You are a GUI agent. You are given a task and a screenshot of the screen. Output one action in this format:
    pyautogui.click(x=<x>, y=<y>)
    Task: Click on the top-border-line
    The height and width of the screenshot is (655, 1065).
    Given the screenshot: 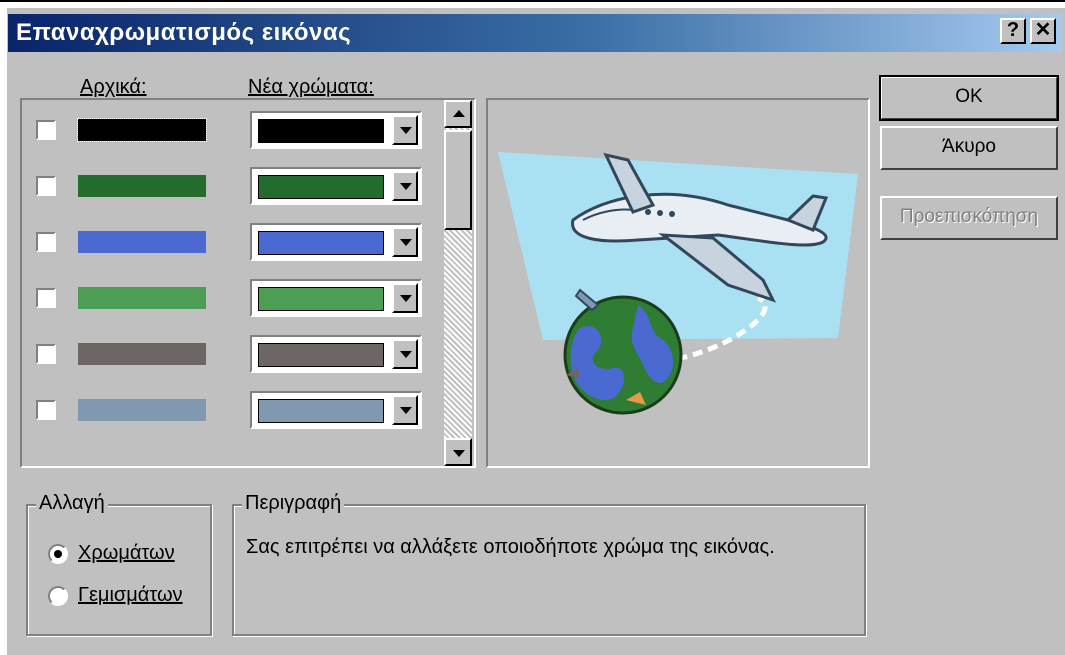 What is the action you would take?
    pyautogui.click(x=532, y=1)
    